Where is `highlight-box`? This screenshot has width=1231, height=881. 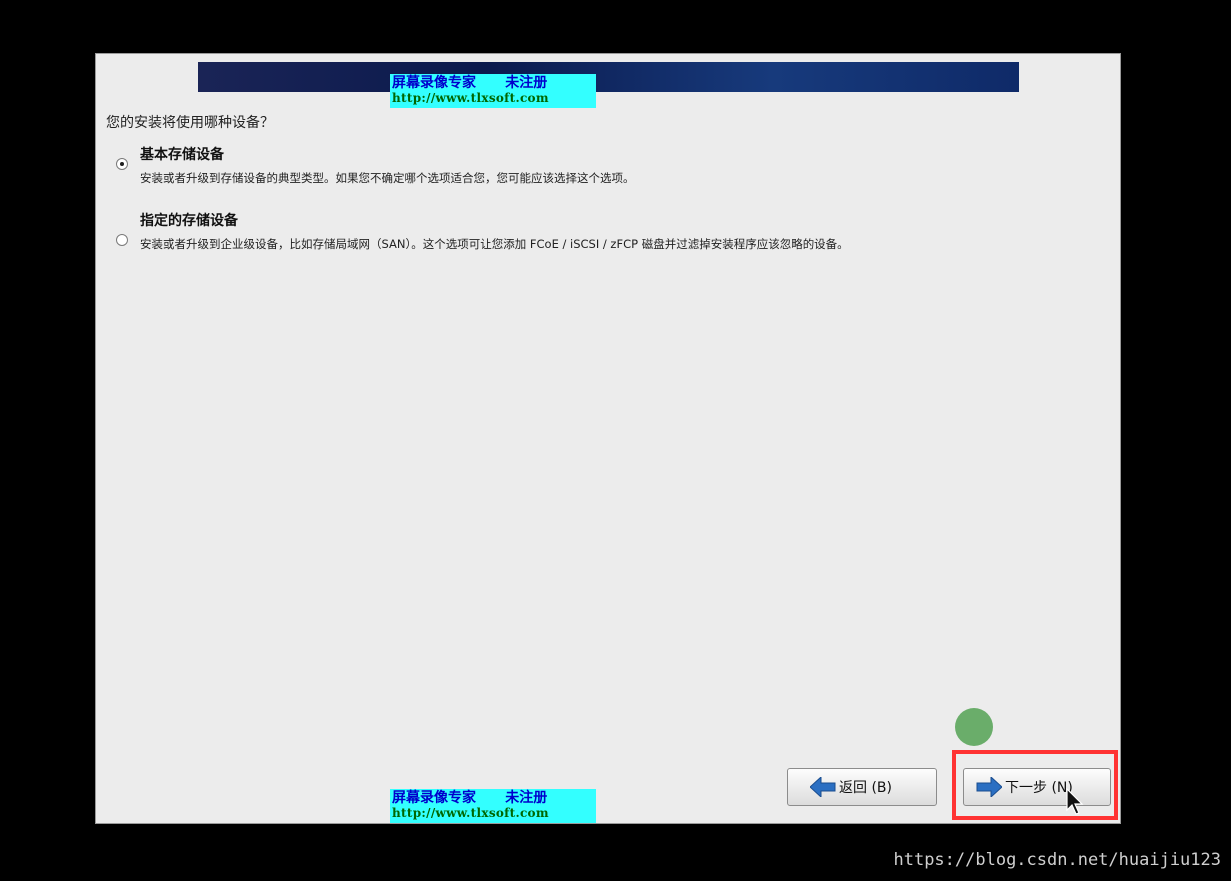
highlight-box is located at coordinates (1035, 785).